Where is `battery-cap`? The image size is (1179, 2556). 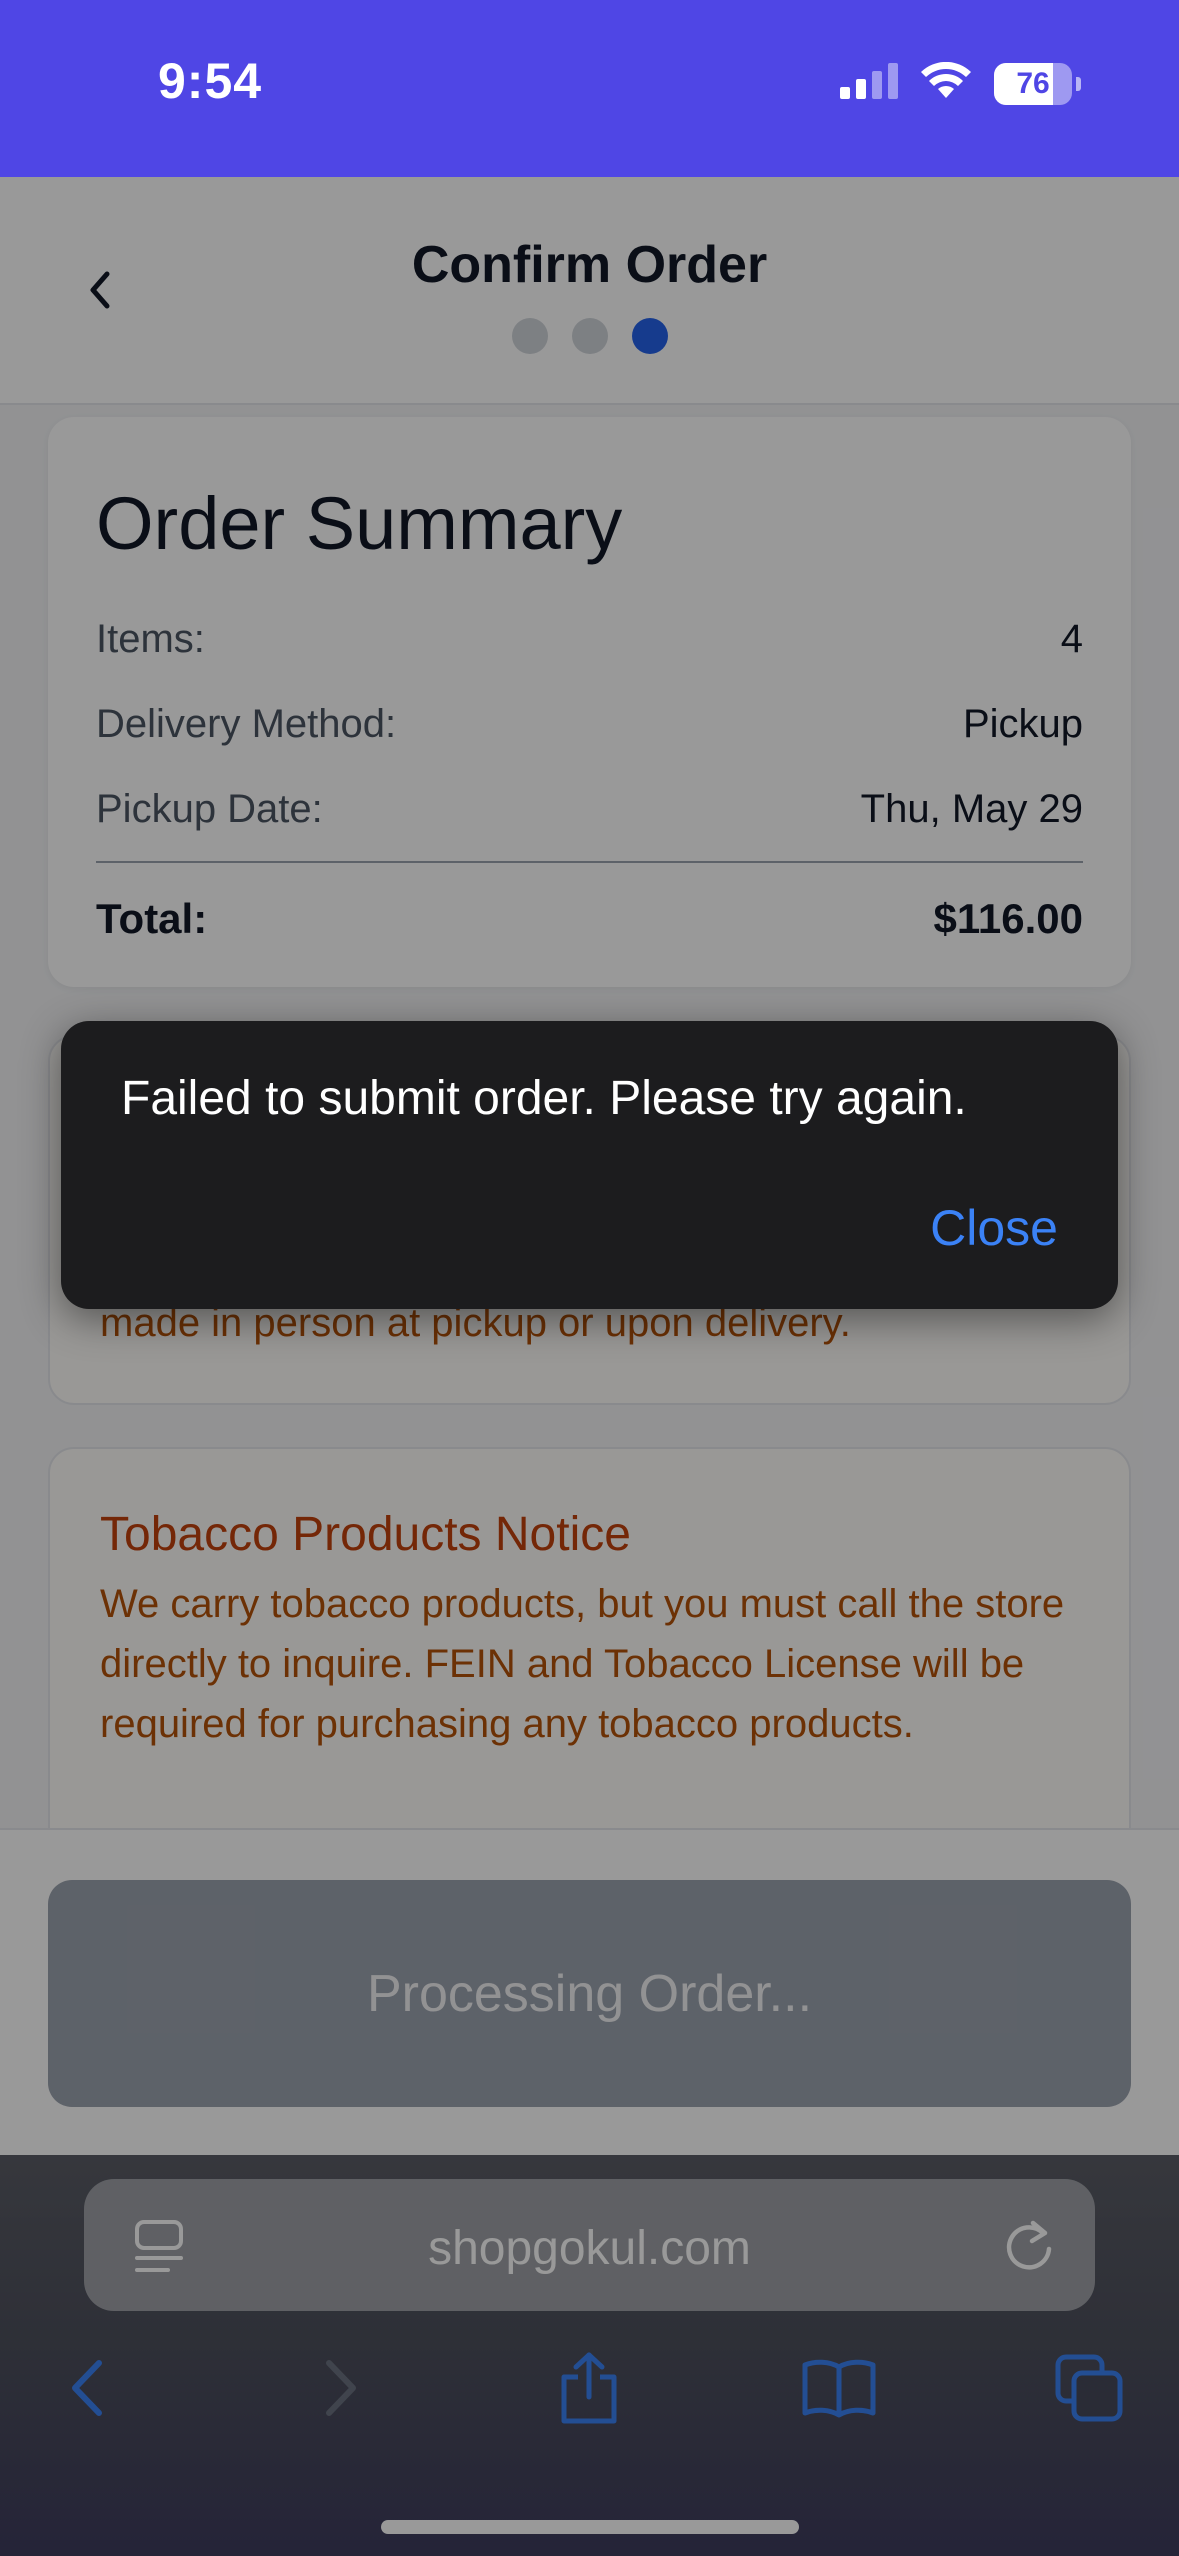
battery-cap is located at coordinates (1078, 83).